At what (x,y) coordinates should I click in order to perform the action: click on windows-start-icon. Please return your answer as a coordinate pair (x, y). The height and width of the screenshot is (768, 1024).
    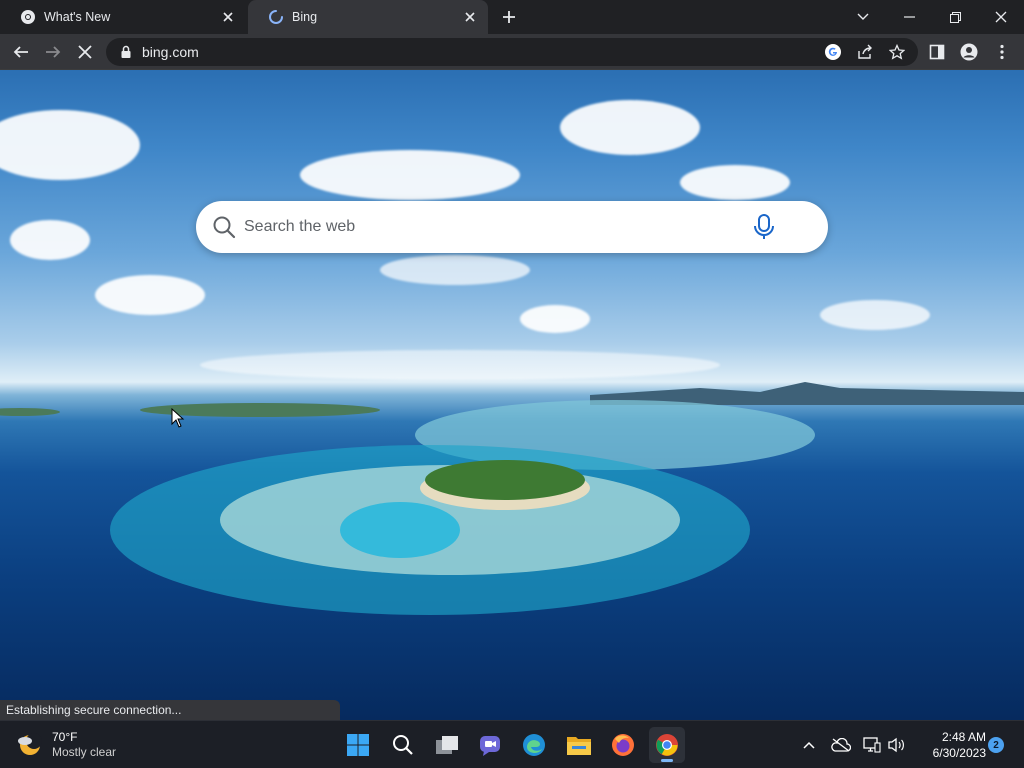
    Looking at the image, I should click on (358, 745).